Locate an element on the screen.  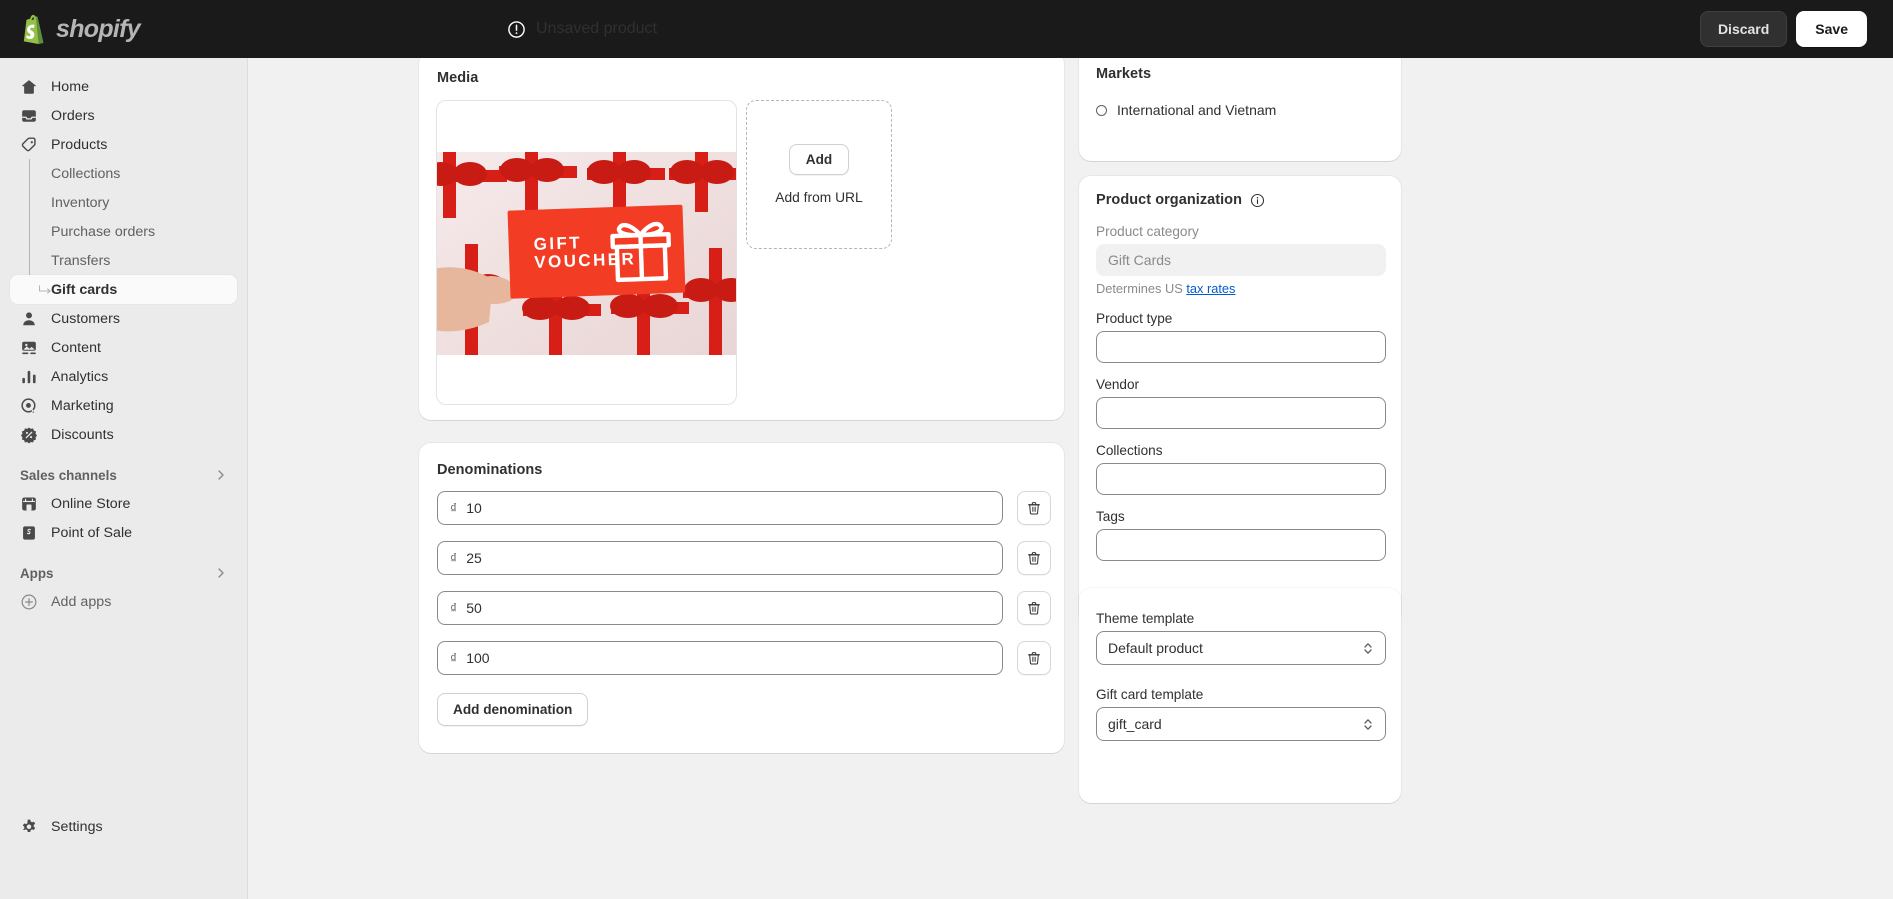
sidebar-item-customers: Customers is located at coordinates (123, 318).